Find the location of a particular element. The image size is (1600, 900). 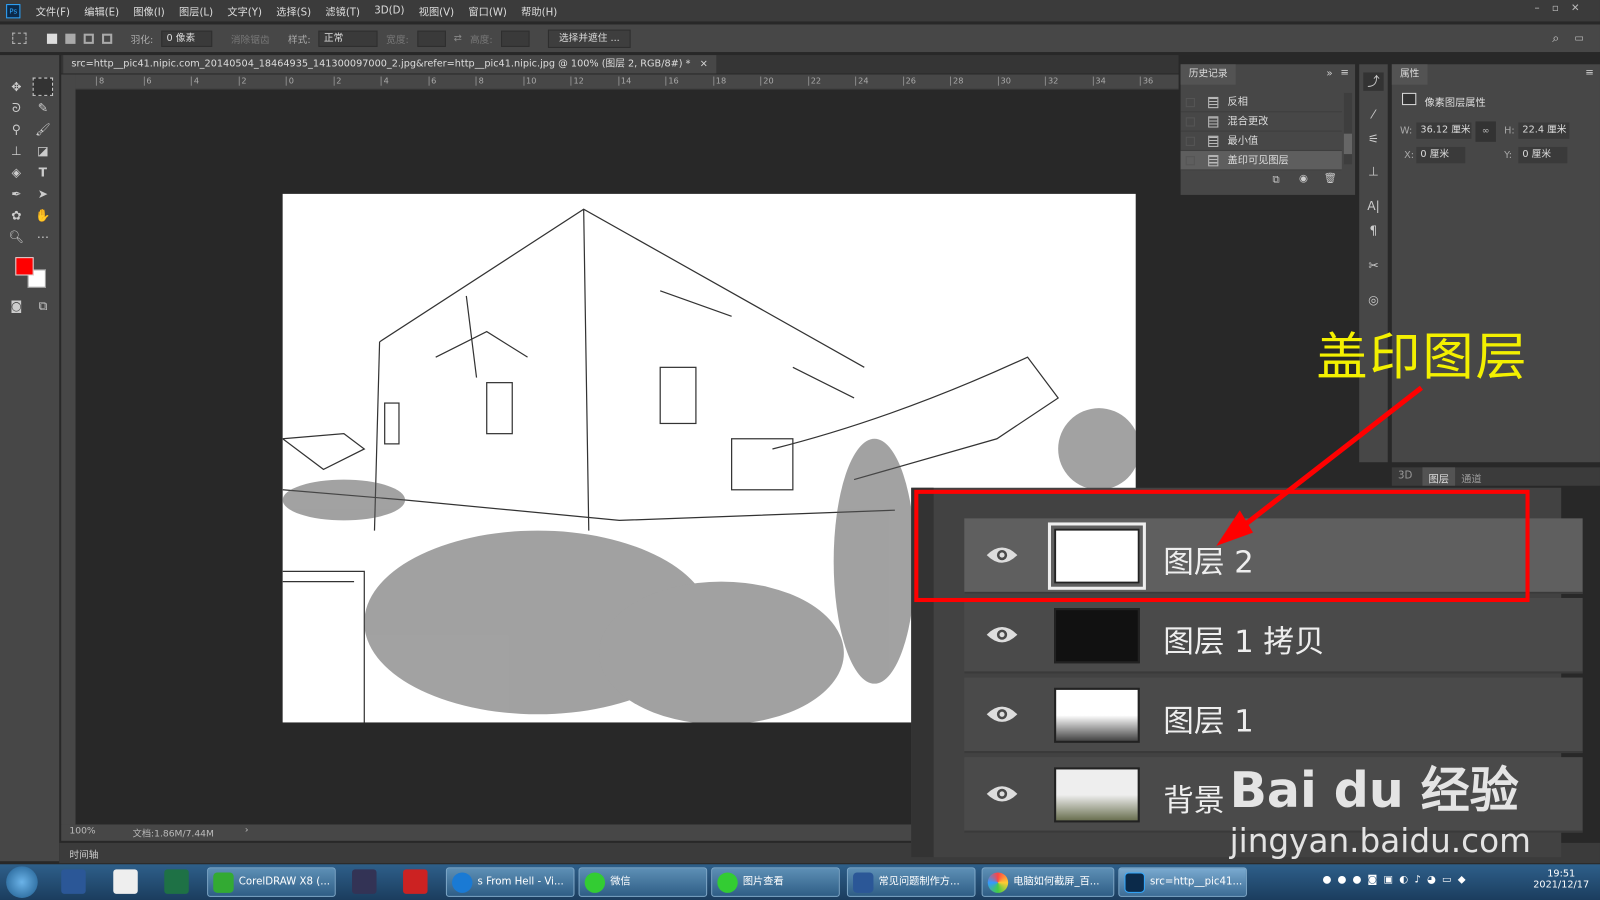

acrobat-icon is located at coordinates (415, 881).